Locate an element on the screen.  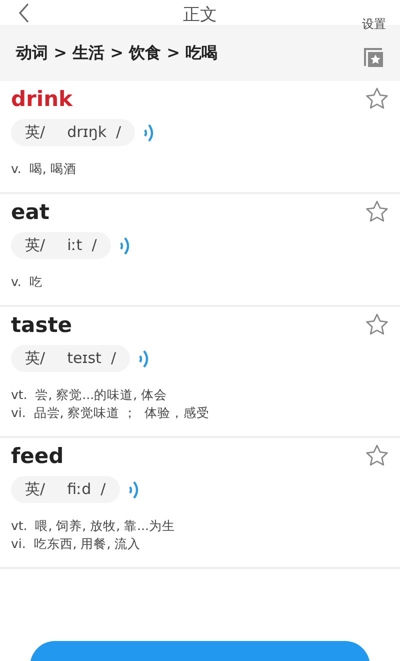
back-icon is located at coordinates (24, 13).